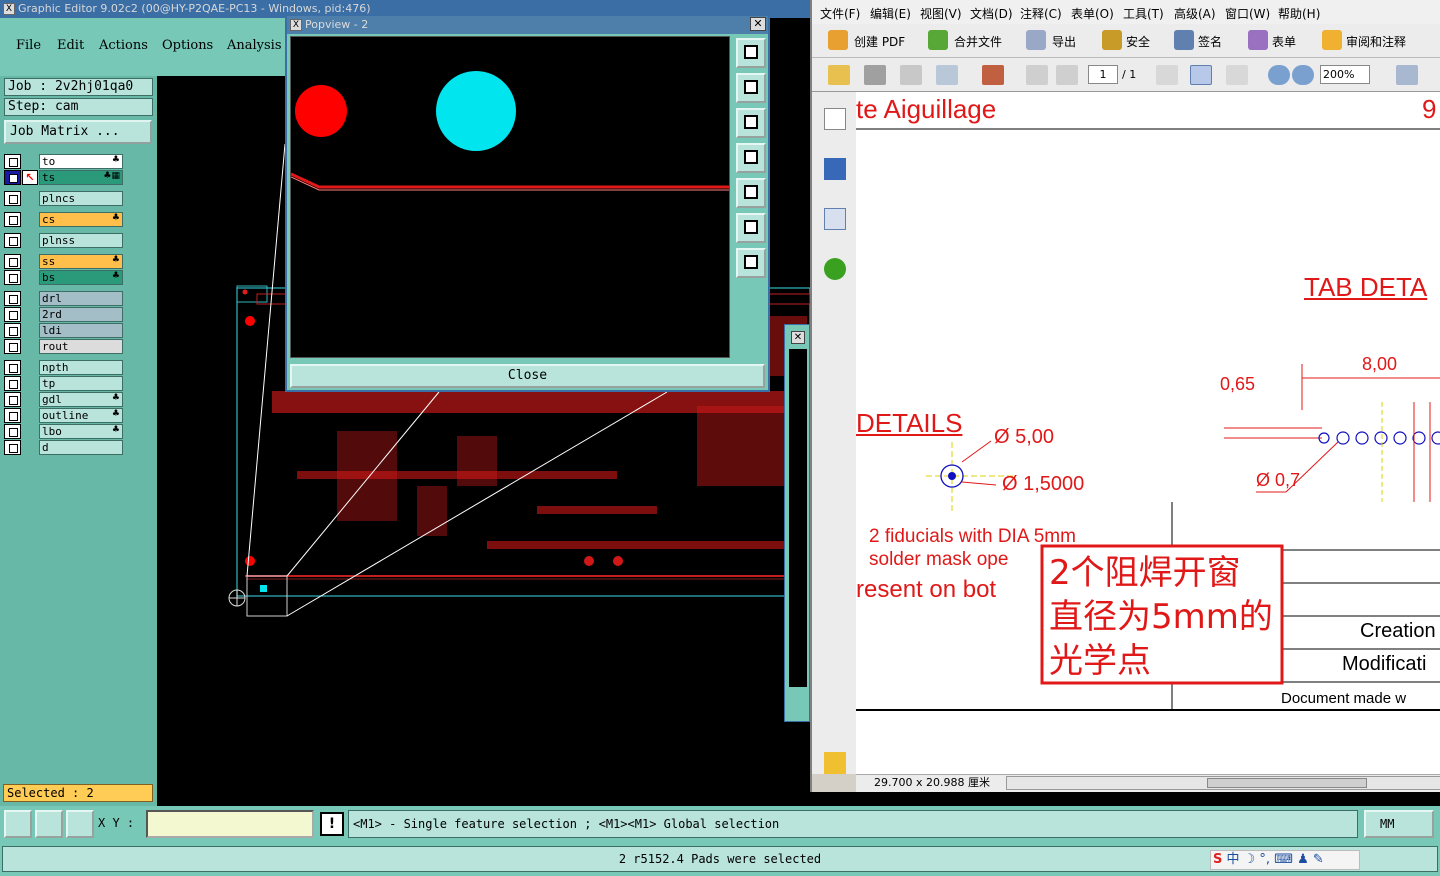 Image resolution: width=1440 pixels, height=876 pixels. Describe the element at coordinates (751, 193) in the screenshot. I see `pan-right-button` at that location.